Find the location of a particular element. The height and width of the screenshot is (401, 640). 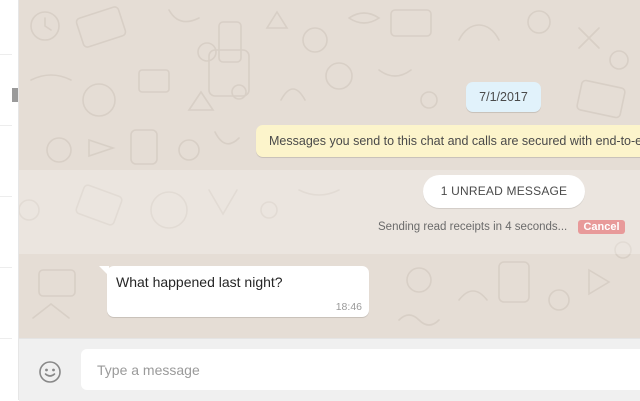

scroll-marker is located at coordinates (15, 95).